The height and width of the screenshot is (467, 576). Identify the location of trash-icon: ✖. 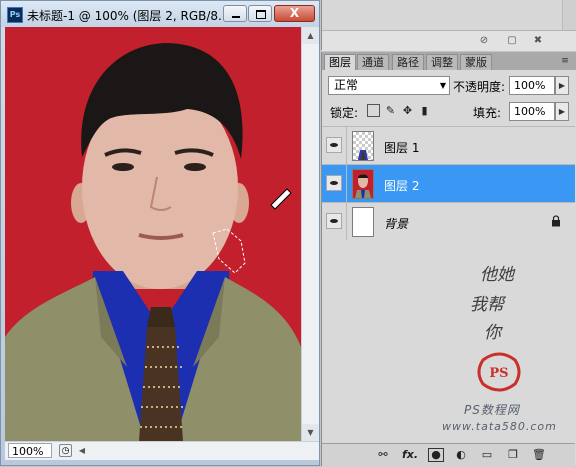
(538, 41).